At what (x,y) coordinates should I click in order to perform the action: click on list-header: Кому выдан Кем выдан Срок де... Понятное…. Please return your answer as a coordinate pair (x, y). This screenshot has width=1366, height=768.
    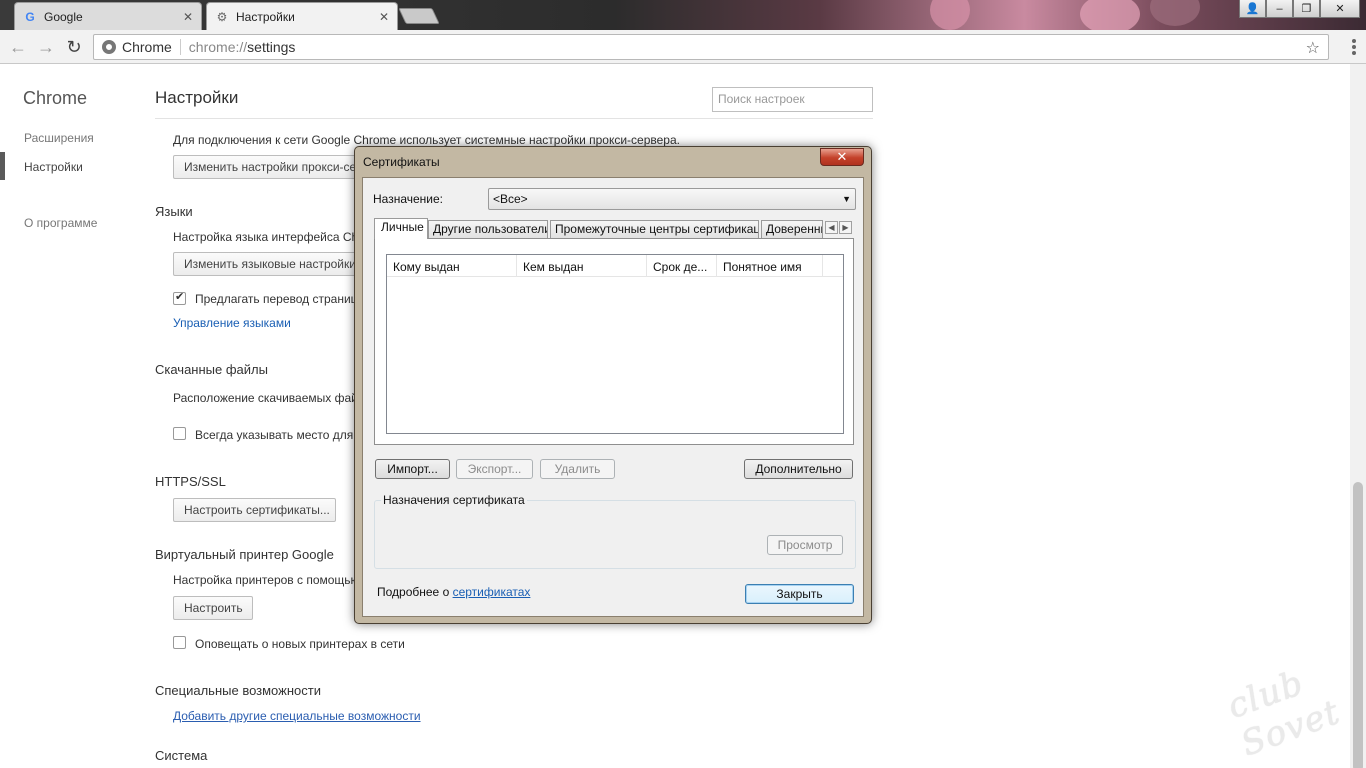
    Looking at the image, I should click on (615, 266).